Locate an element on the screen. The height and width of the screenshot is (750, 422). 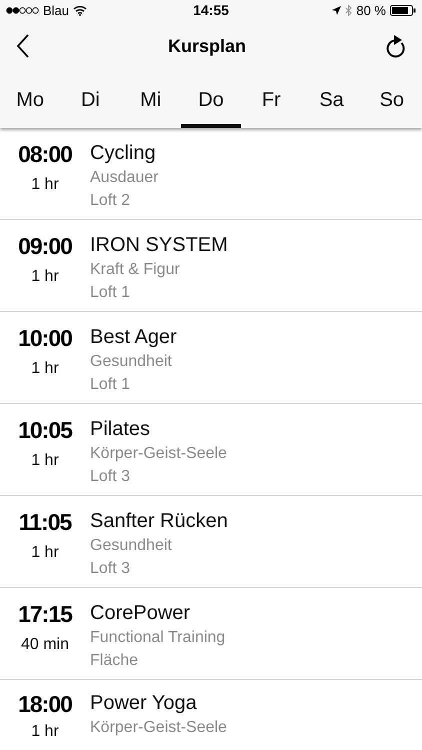
class-category: Functional Training is located at coordinates (158, 638).